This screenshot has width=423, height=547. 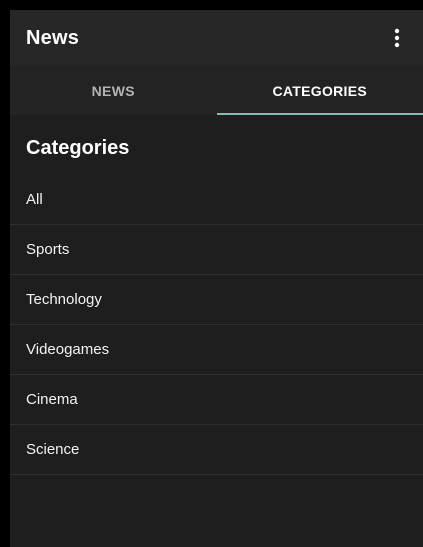 I want to click on category-item-science: Science, so click(x=216, y=450).